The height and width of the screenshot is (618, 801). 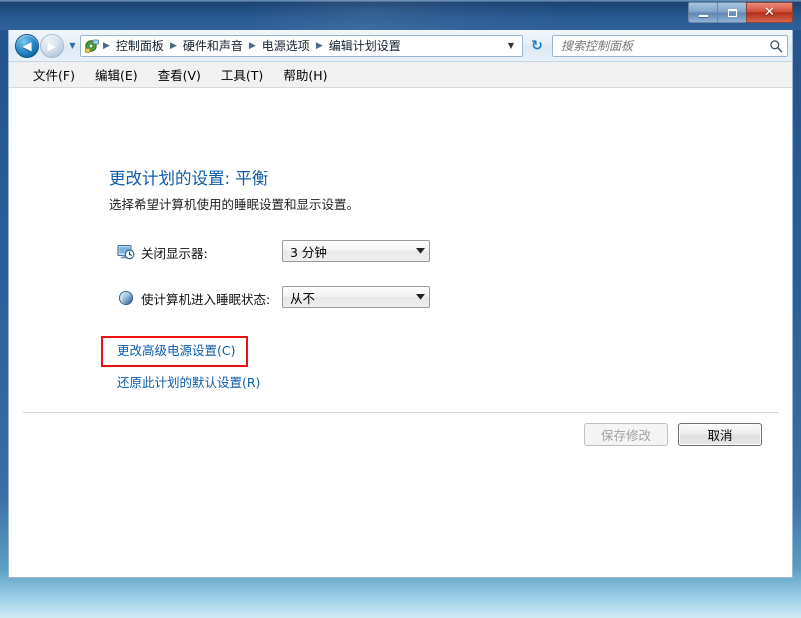 What do you see at coordinates (626, 434) in the screenshot?
I see `save-changes-button: 保存修改` at bounding box center [626, 434].